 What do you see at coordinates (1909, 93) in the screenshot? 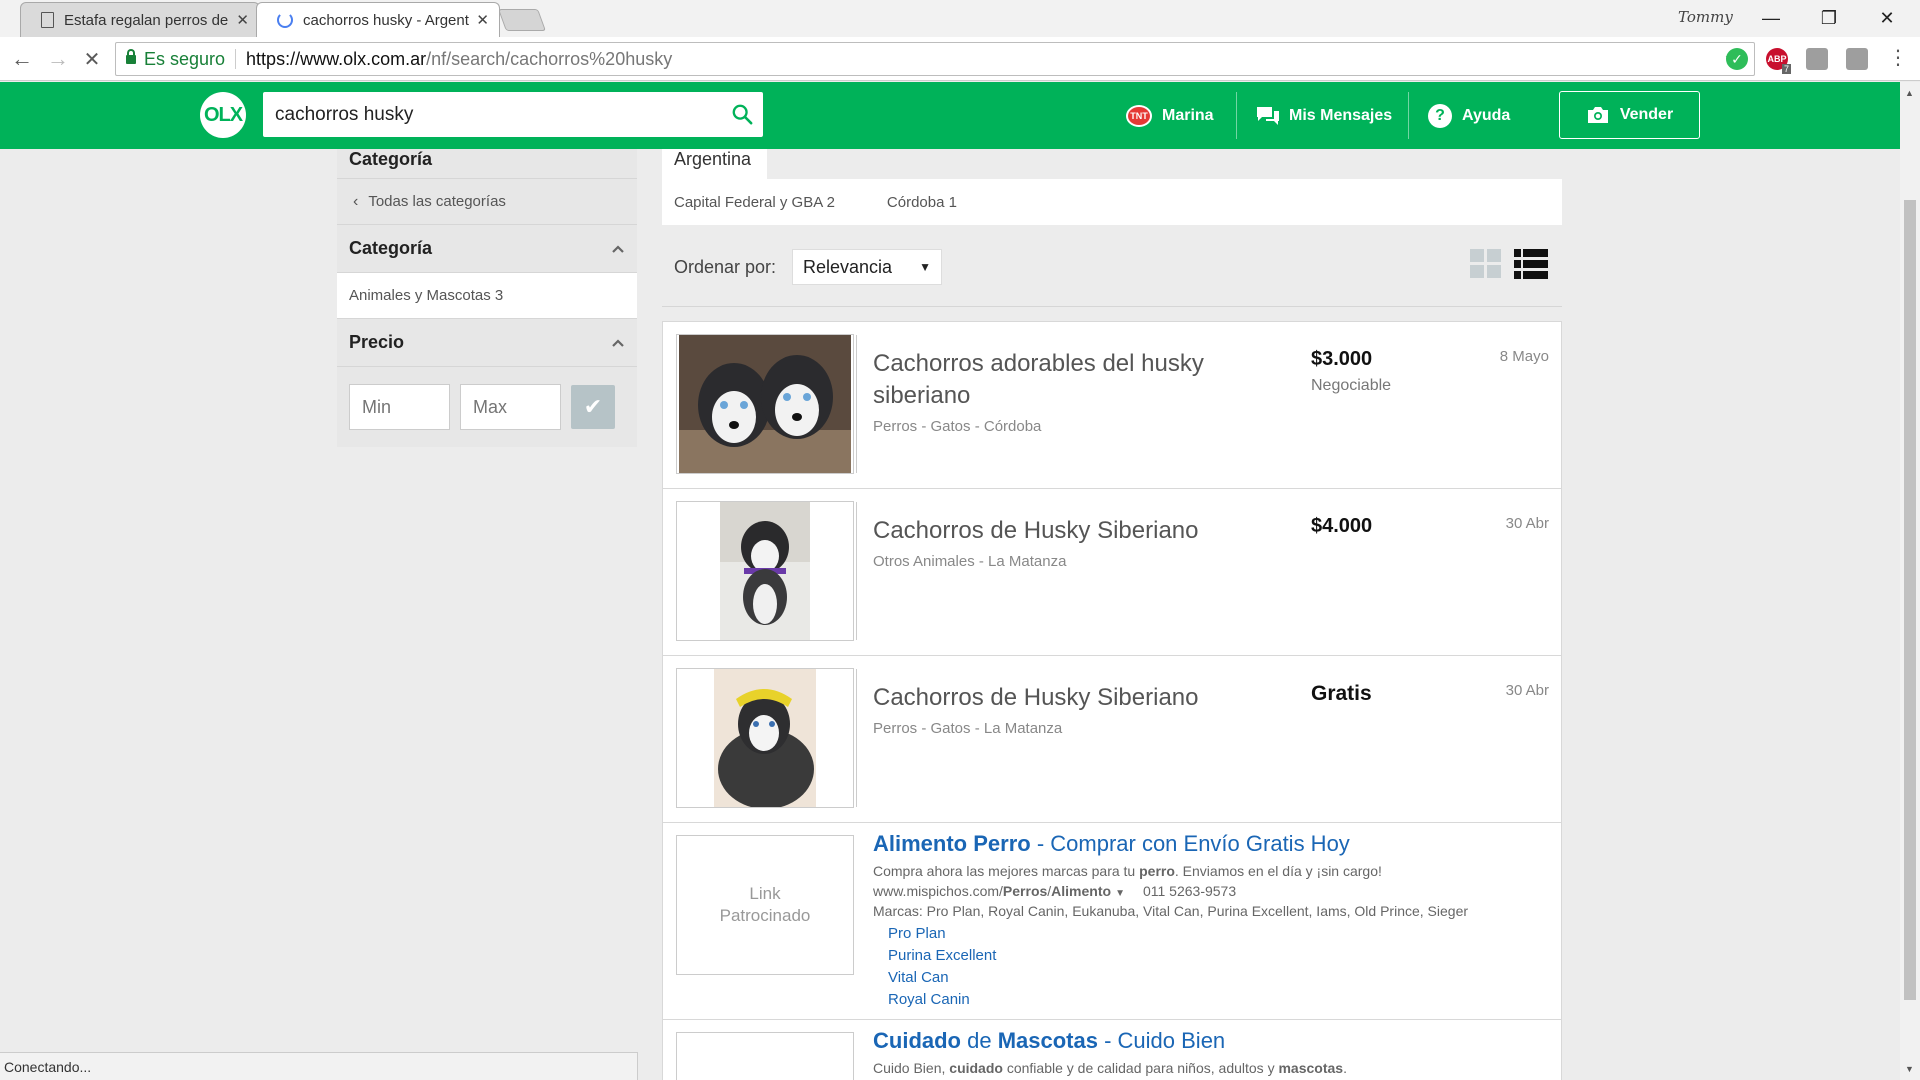
I see `scroll-up-icon: ▲` at bounding box center [1909, 93].